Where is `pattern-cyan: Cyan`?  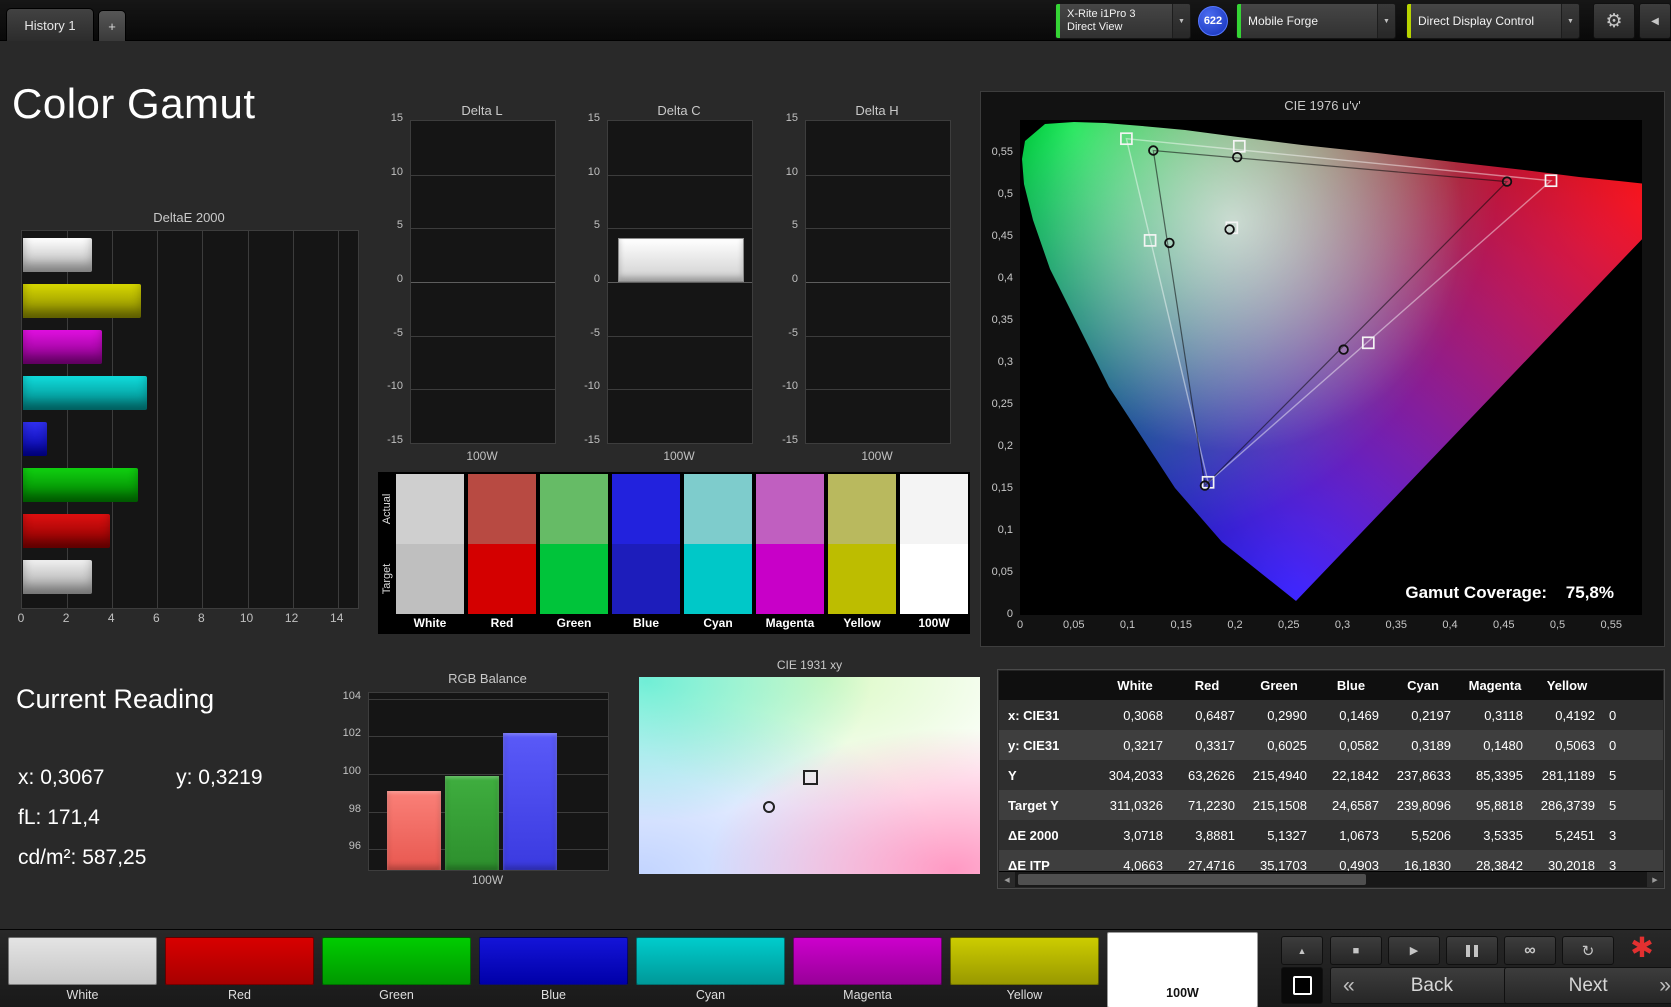 pattern-cyan: Cyan is located at coordinates (710, 970).